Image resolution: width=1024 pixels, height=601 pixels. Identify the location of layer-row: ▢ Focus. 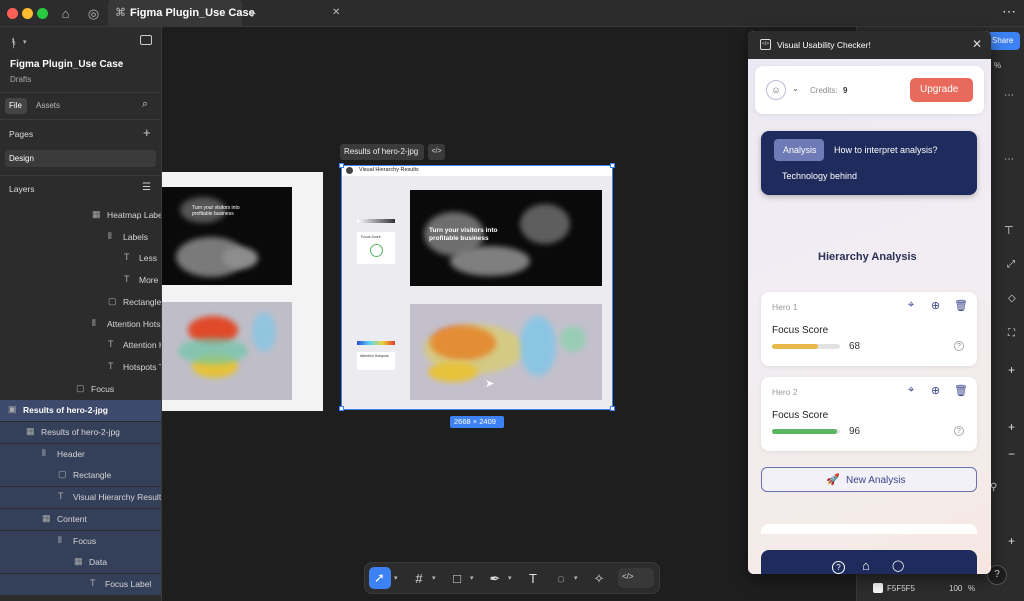
(80, 389).